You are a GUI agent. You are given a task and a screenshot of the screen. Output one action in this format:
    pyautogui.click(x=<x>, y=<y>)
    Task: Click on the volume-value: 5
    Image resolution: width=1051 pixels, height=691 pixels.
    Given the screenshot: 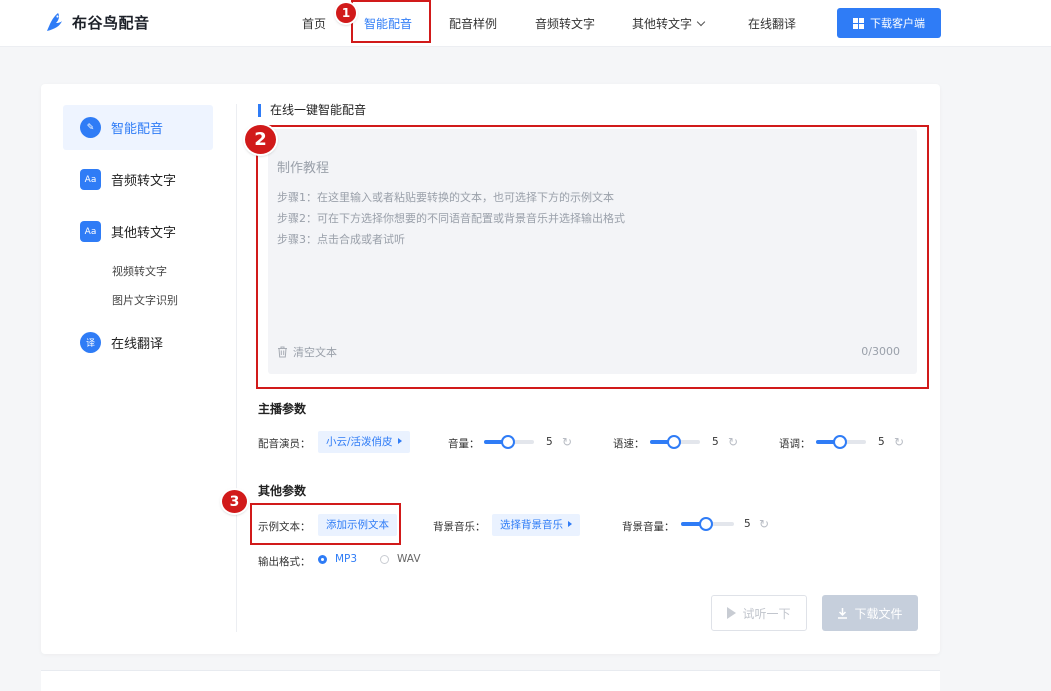 What is the action you would take?
    pyautogui.click(x=549, y=442)
    